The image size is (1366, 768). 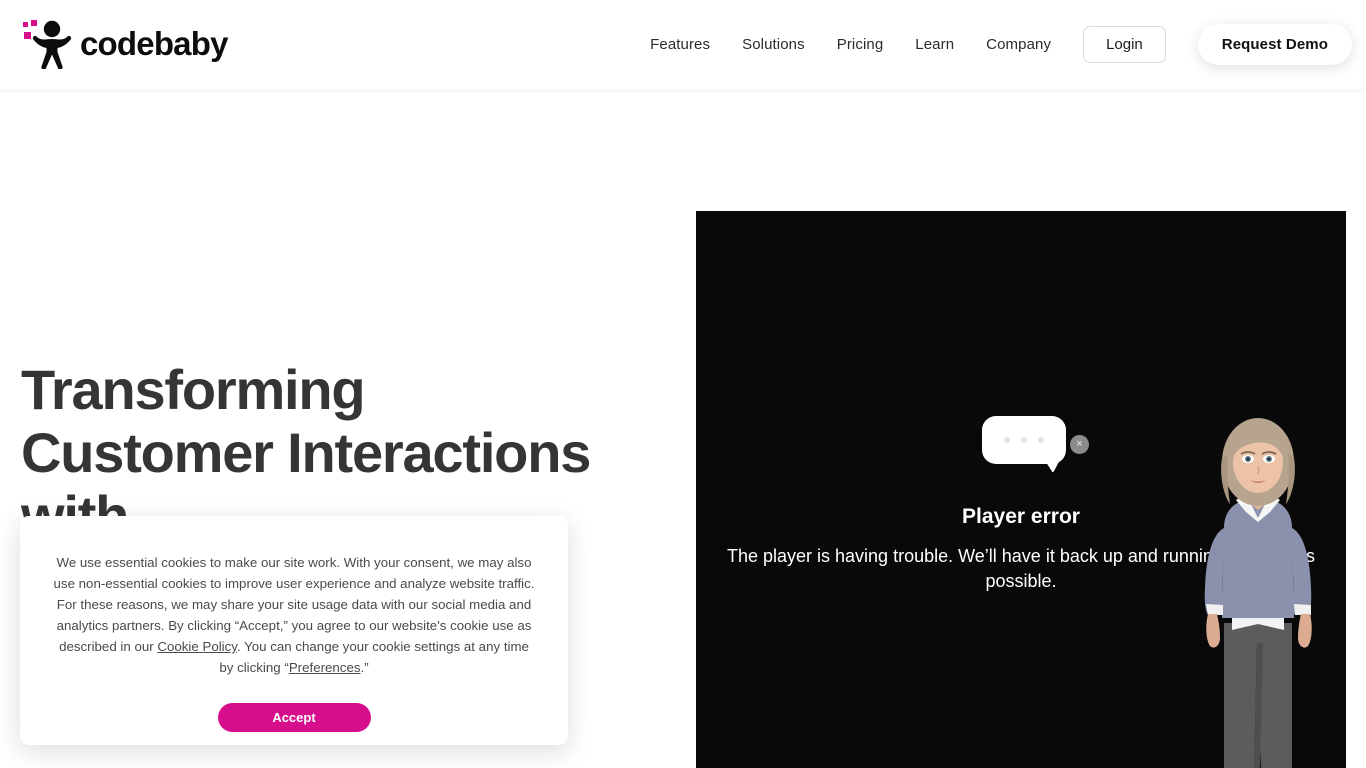 I want to click on cookie-policy-link: Cookie Policy, so click(x=197, y=646).